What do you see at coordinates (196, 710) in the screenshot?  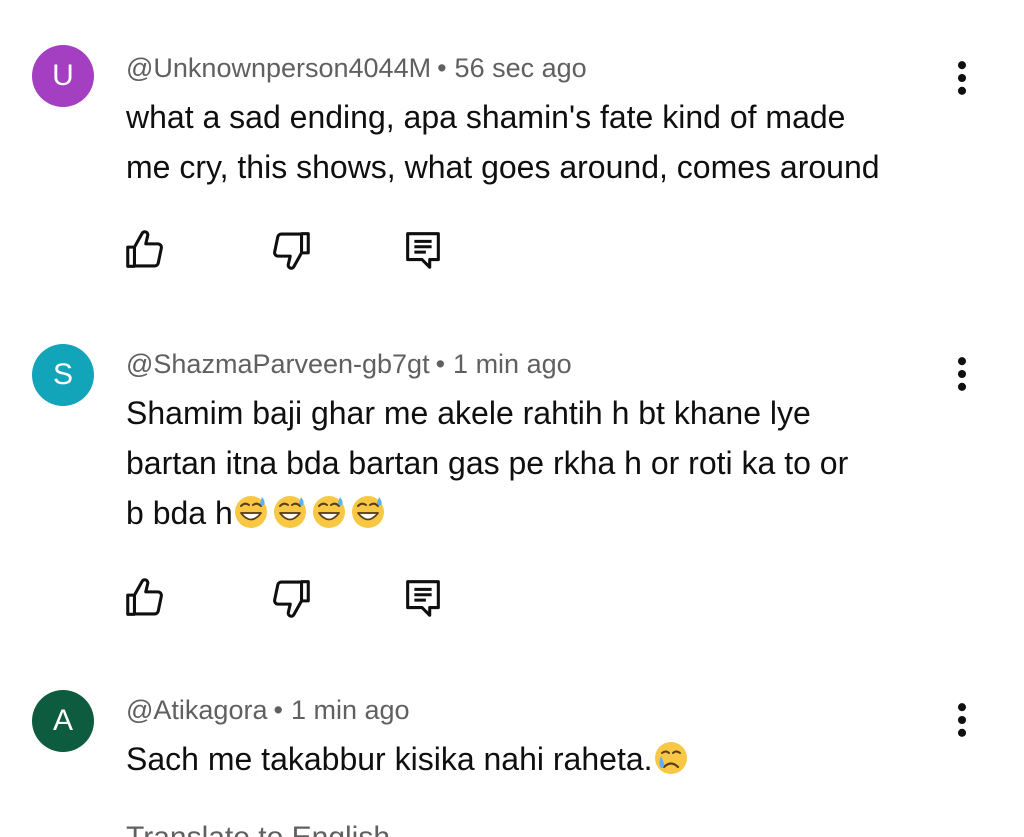 I see `comment-author: @Atikagora` at bounding box center [196, 710].